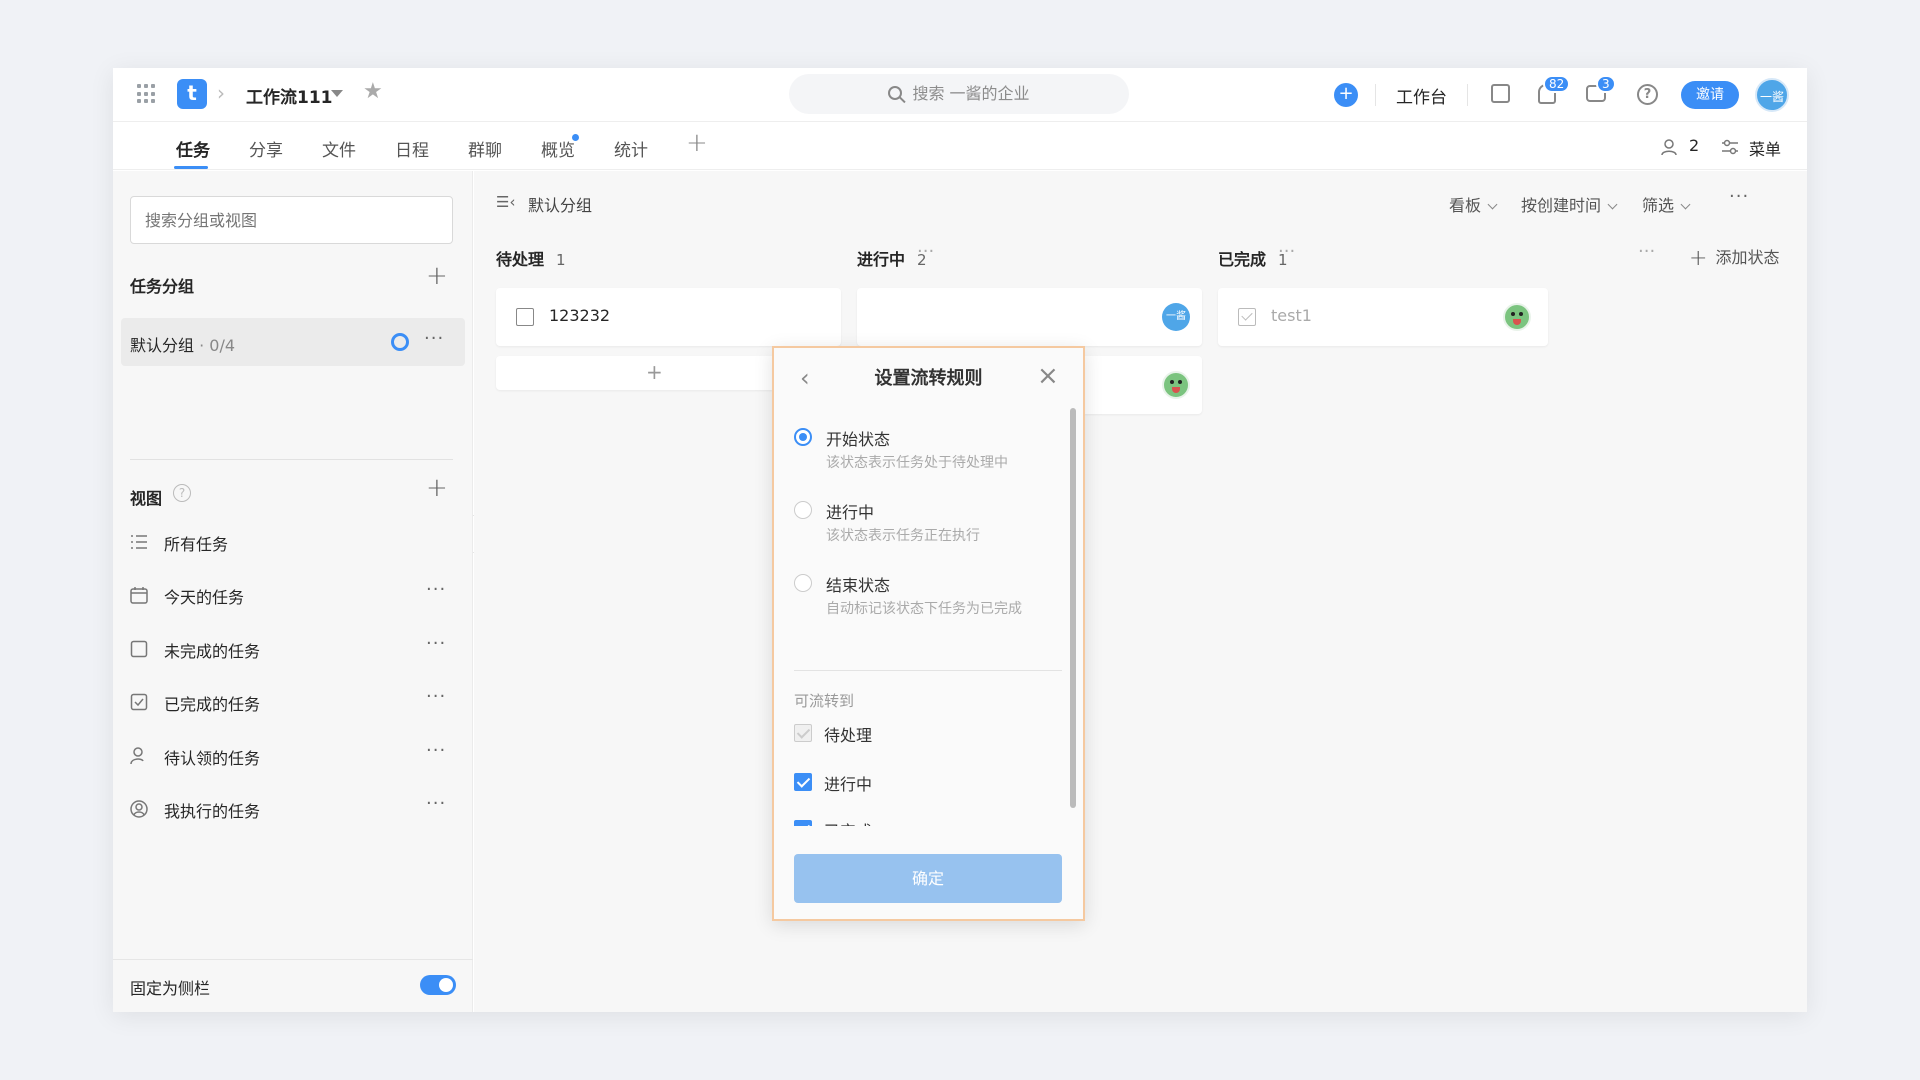  I want to click on task-card: test1, so click(1383, 317).